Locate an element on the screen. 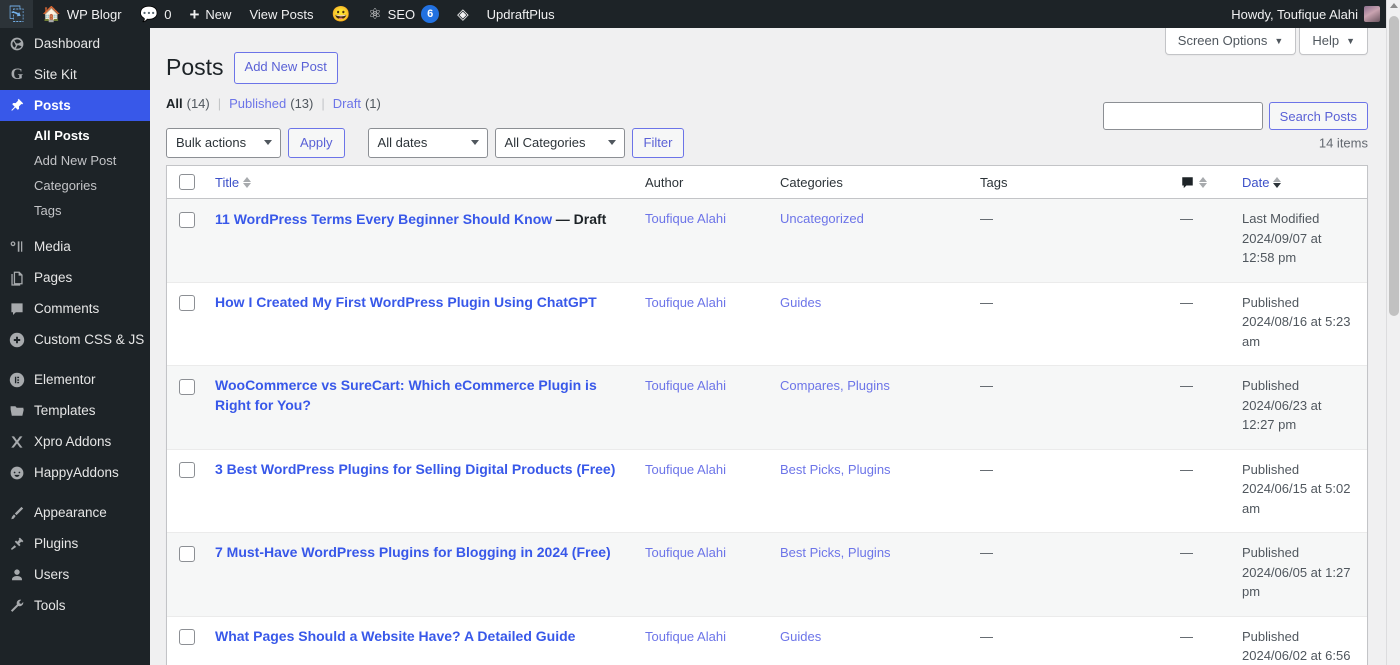  sidebar-submenu-posts: All Posts Add New Post Categories Tags is located at coordinates (75, 176).